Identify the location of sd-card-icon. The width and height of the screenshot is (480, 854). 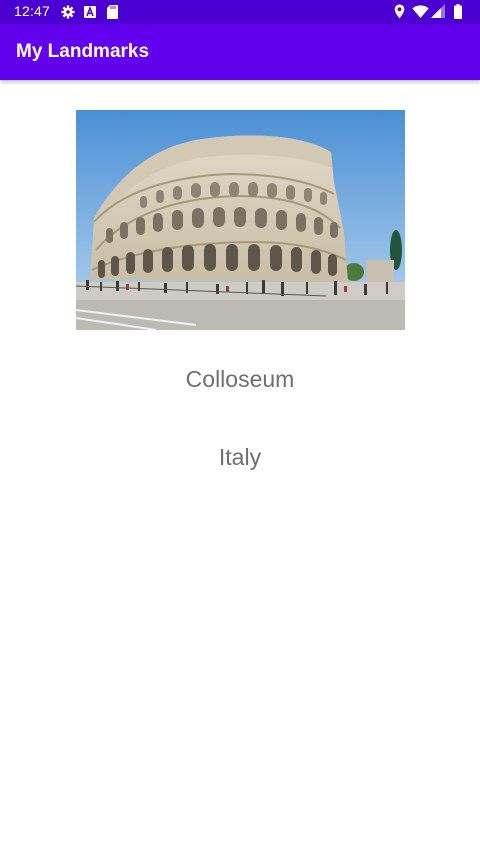
(112, 14).